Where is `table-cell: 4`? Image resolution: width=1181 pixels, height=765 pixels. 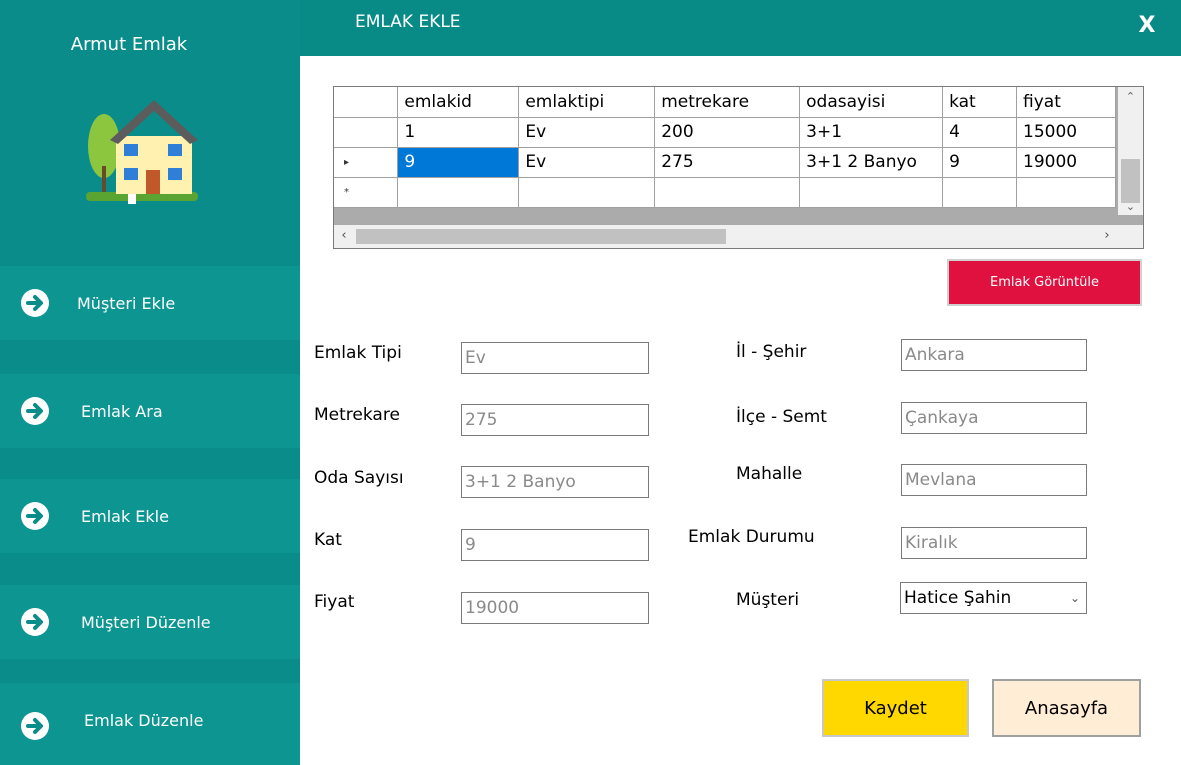 table-cell: 4 is located at coordinates (980, 132).